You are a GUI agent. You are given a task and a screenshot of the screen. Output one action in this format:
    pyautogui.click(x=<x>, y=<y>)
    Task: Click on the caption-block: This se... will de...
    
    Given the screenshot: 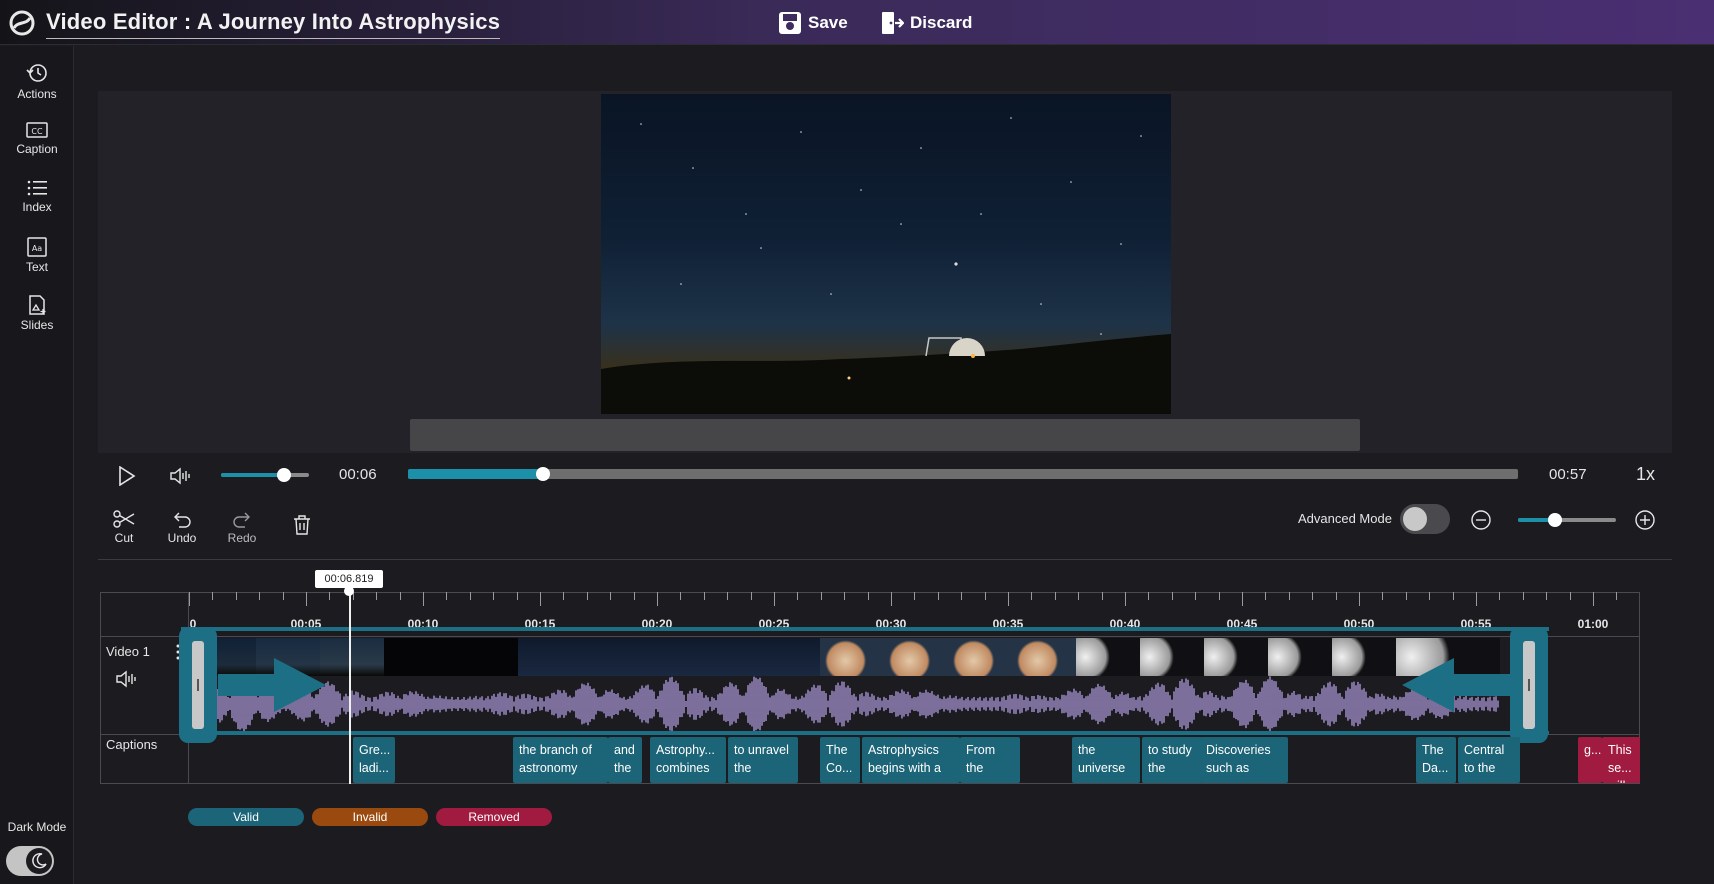 What is the action you would take?
    pyautogui.click(x=1621, y=760)
    